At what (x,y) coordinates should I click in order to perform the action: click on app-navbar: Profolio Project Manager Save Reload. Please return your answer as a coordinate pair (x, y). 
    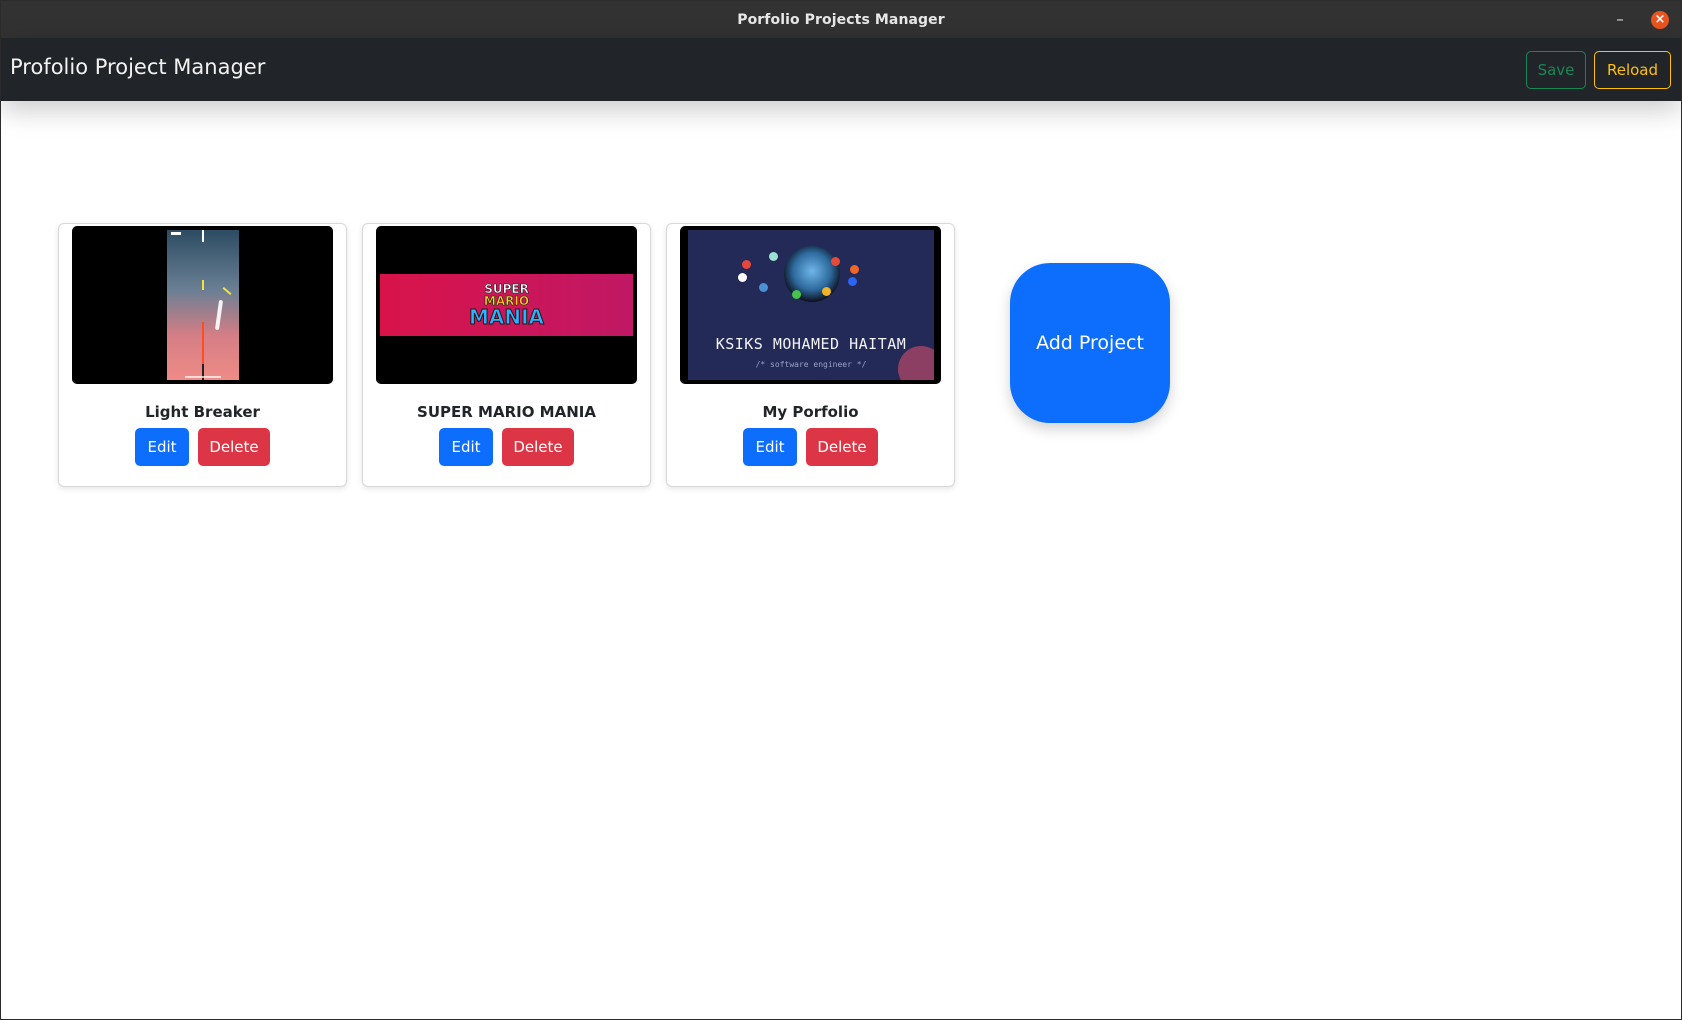
    Looking at the image, I should click on (841, 69).